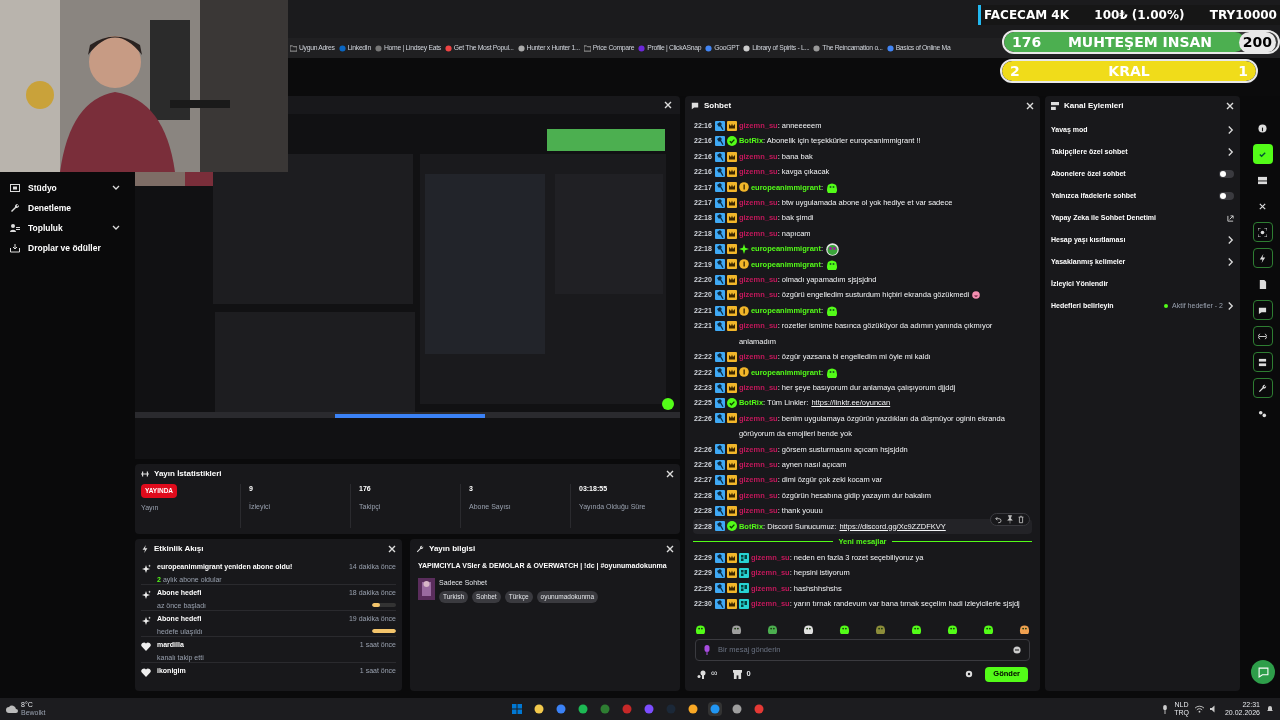 The width and height of the screenshot is (1280, 720). What do you see at coordinates (179, 549) in the screenshot?
I see `panel-title: Etkinlik Akışı` at bounding box center [179, 549].